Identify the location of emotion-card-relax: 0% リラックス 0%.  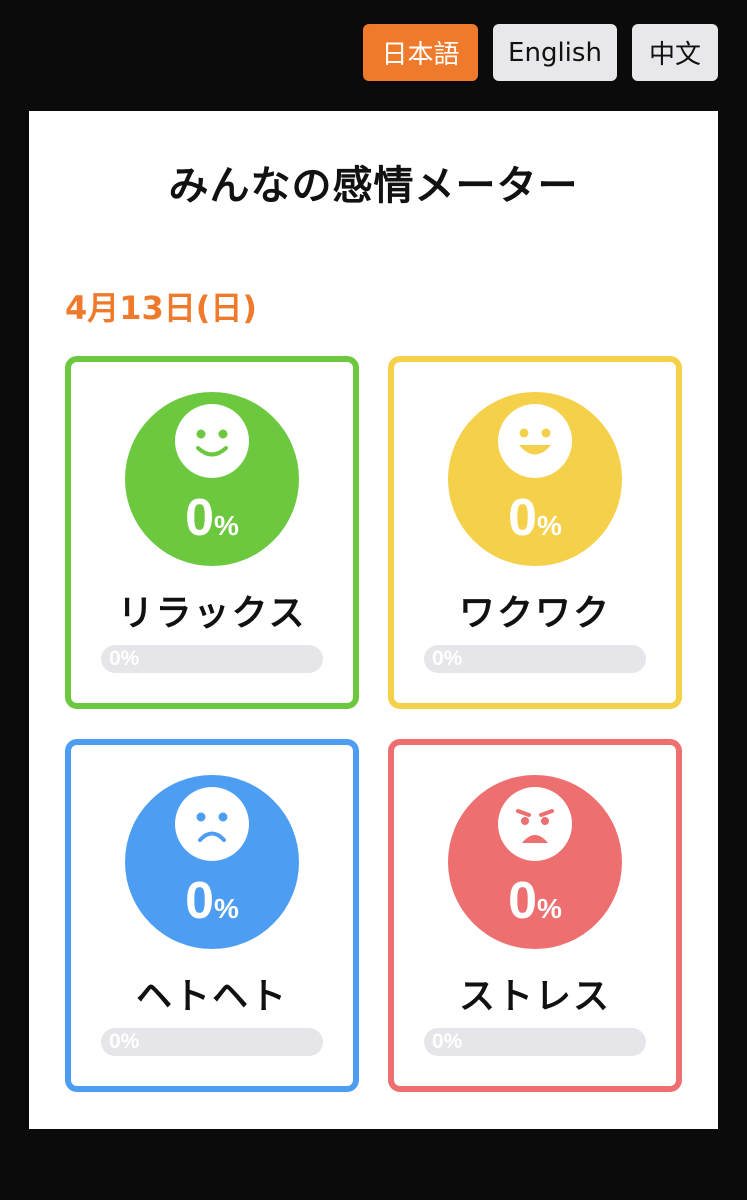
(212, 532).